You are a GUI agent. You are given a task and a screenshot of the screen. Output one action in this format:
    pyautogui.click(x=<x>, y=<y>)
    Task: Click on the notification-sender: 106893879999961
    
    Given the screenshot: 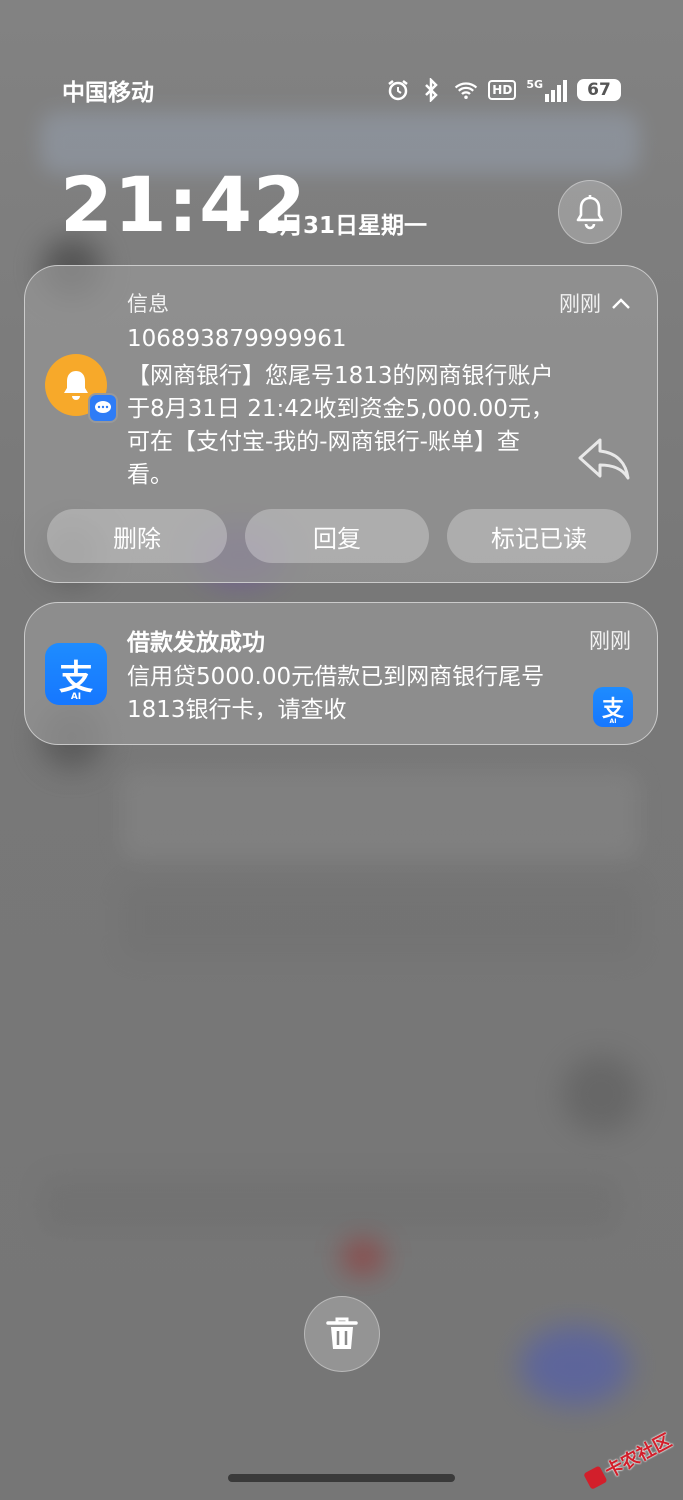 What is the action you would take?
    pyautogui.click(x=237, y=339)
    